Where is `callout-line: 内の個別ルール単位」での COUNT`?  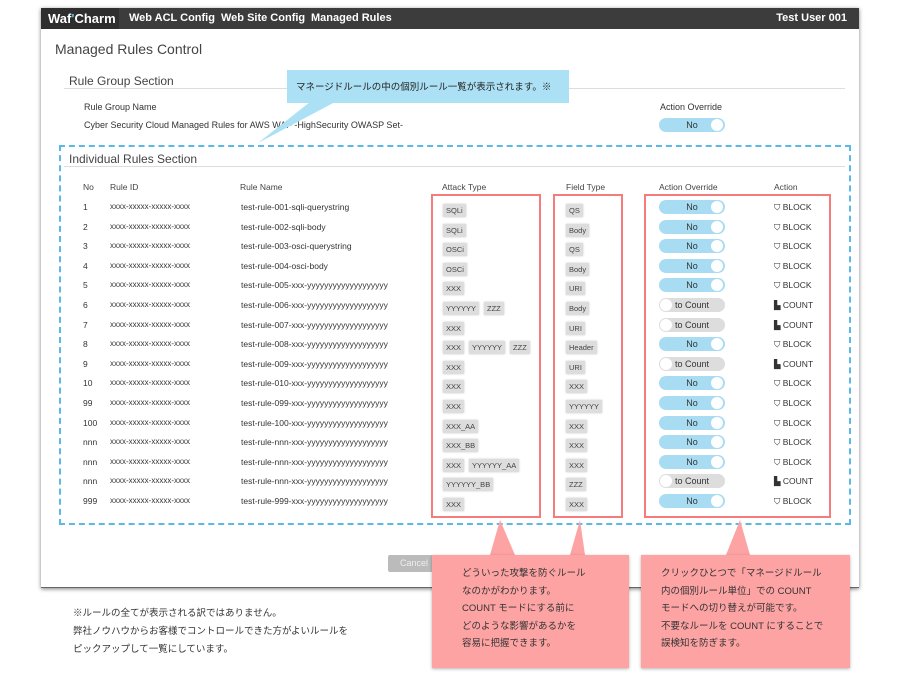
callout-line: 内の個別ルール単位」での COUNT is located at coordinates (736, 591).